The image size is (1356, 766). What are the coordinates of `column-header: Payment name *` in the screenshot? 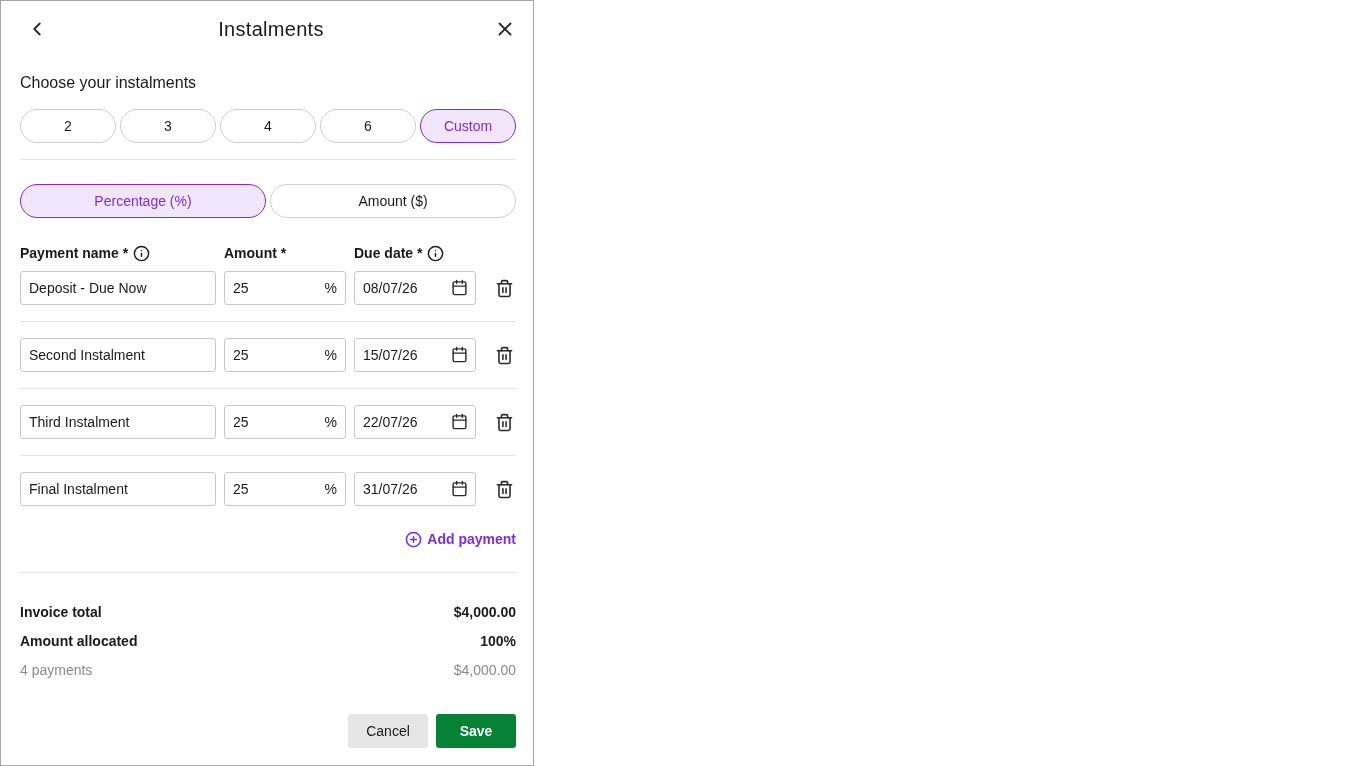 It's located at (74, 253).